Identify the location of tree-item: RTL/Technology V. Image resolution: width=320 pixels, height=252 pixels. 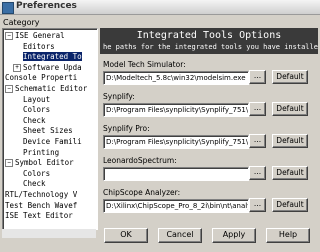
(41, 194).